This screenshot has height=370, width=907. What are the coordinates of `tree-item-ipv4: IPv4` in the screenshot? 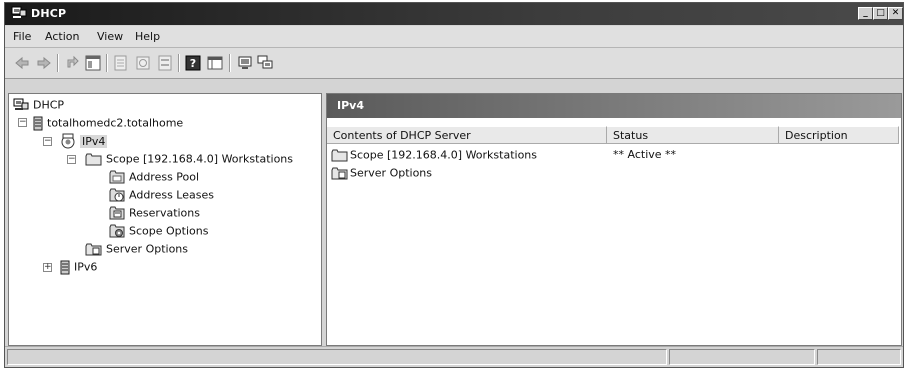 It's located at (84, 140).